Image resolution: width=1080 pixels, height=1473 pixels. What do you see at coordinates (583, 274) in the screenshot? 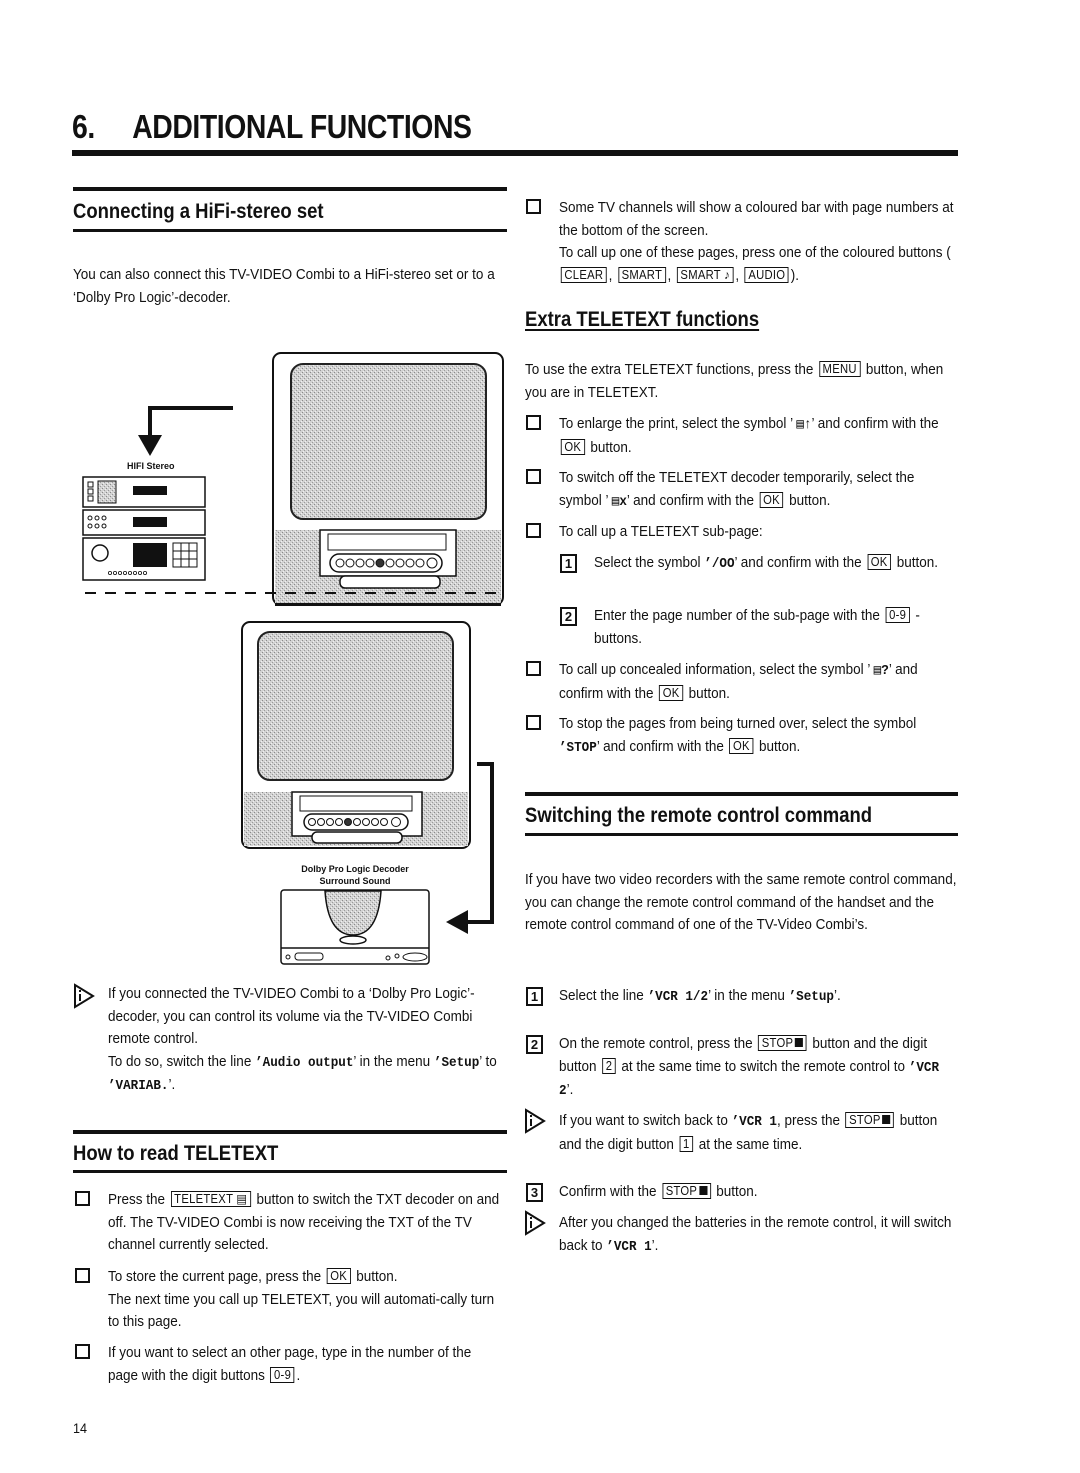
I see `clear-key: CLEAR` at bounding box center [583, 274].